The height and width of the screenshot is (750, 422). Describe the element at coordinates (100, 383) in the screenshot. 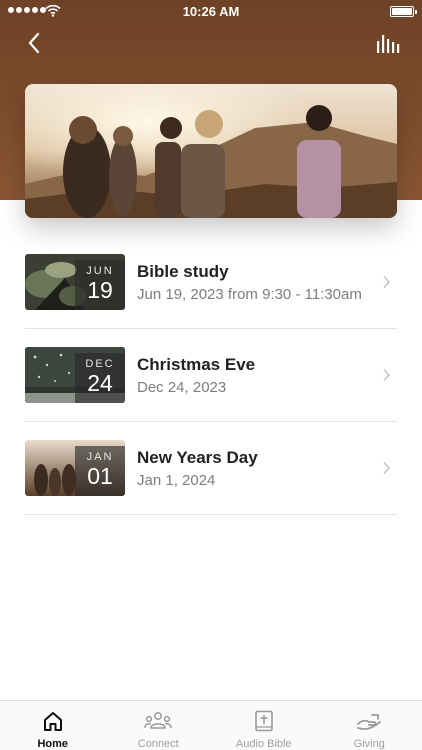

I see `date-badge-day: 24` at that location.